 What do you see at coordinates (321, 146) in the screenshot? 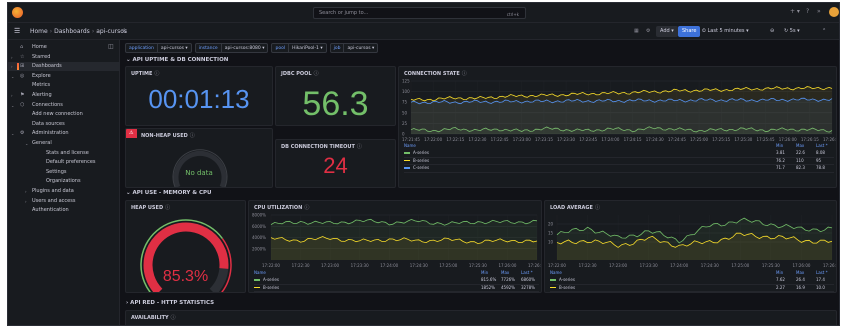
I see `panel-title: DB CONNECTION TIMEOUT ⓘ` at bounding box center [321, 146].